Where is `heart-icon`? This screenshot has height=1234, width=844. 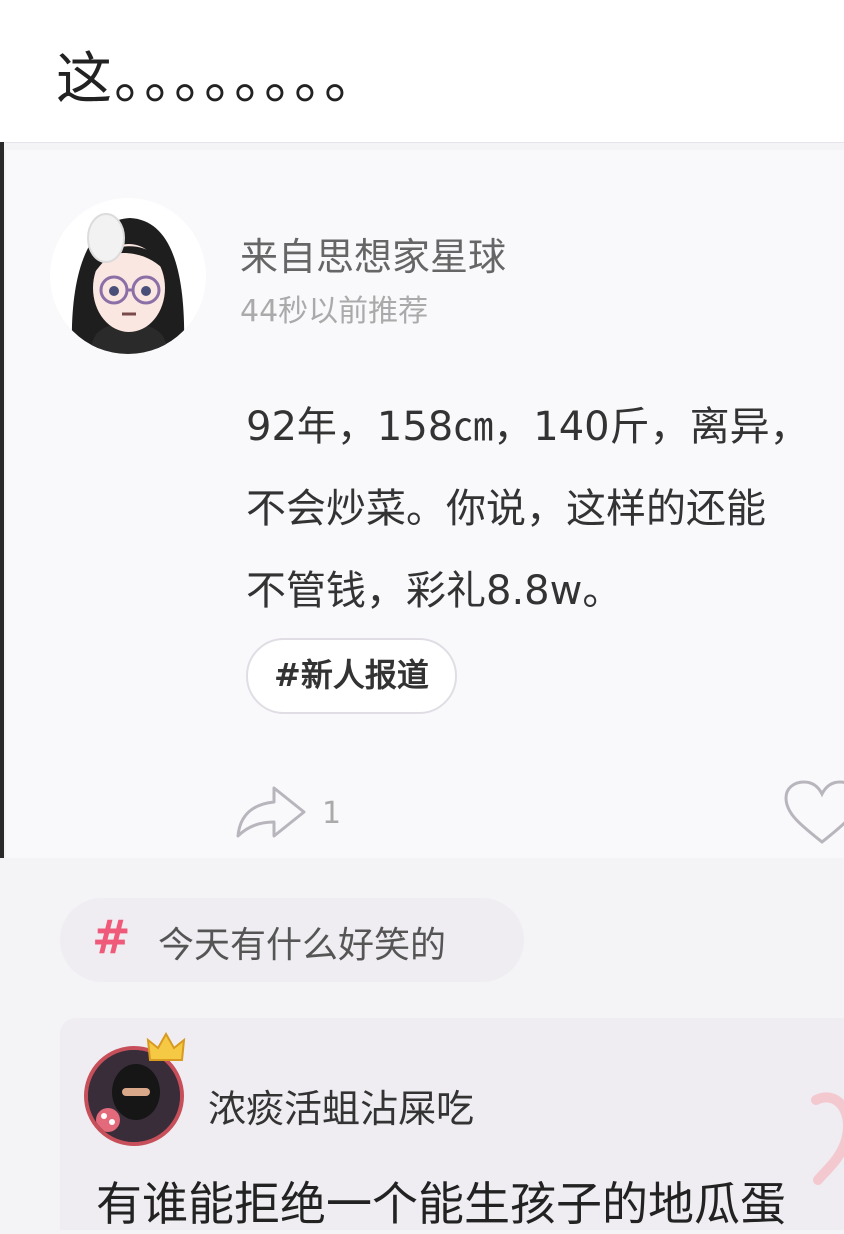 heart-icon is located at coordinates (814, 812).